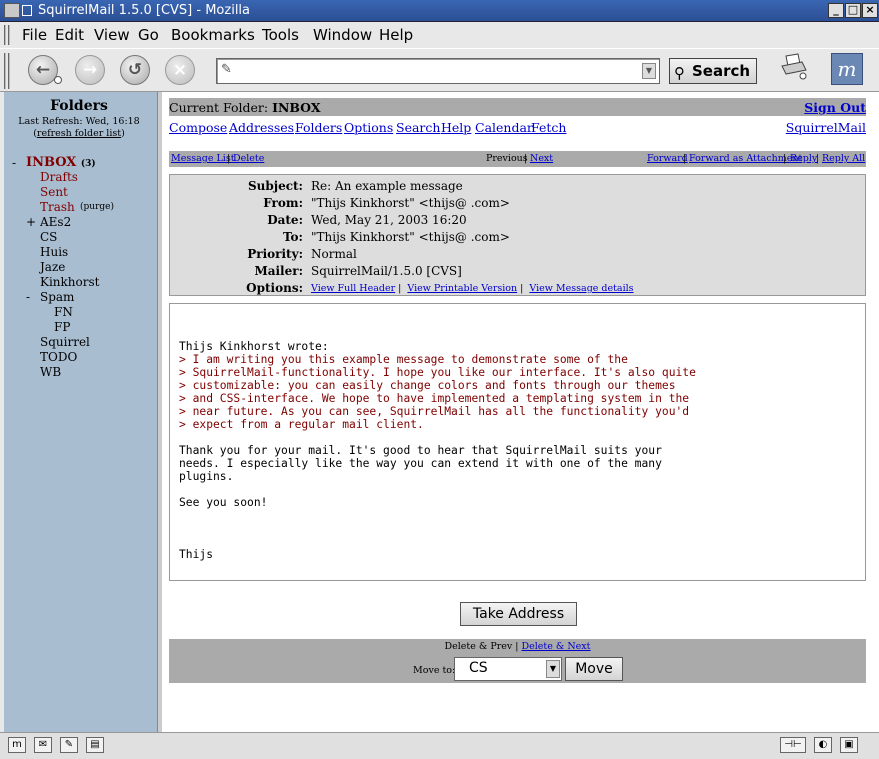  I want to click on menu-help: Help, so click(396, 35).